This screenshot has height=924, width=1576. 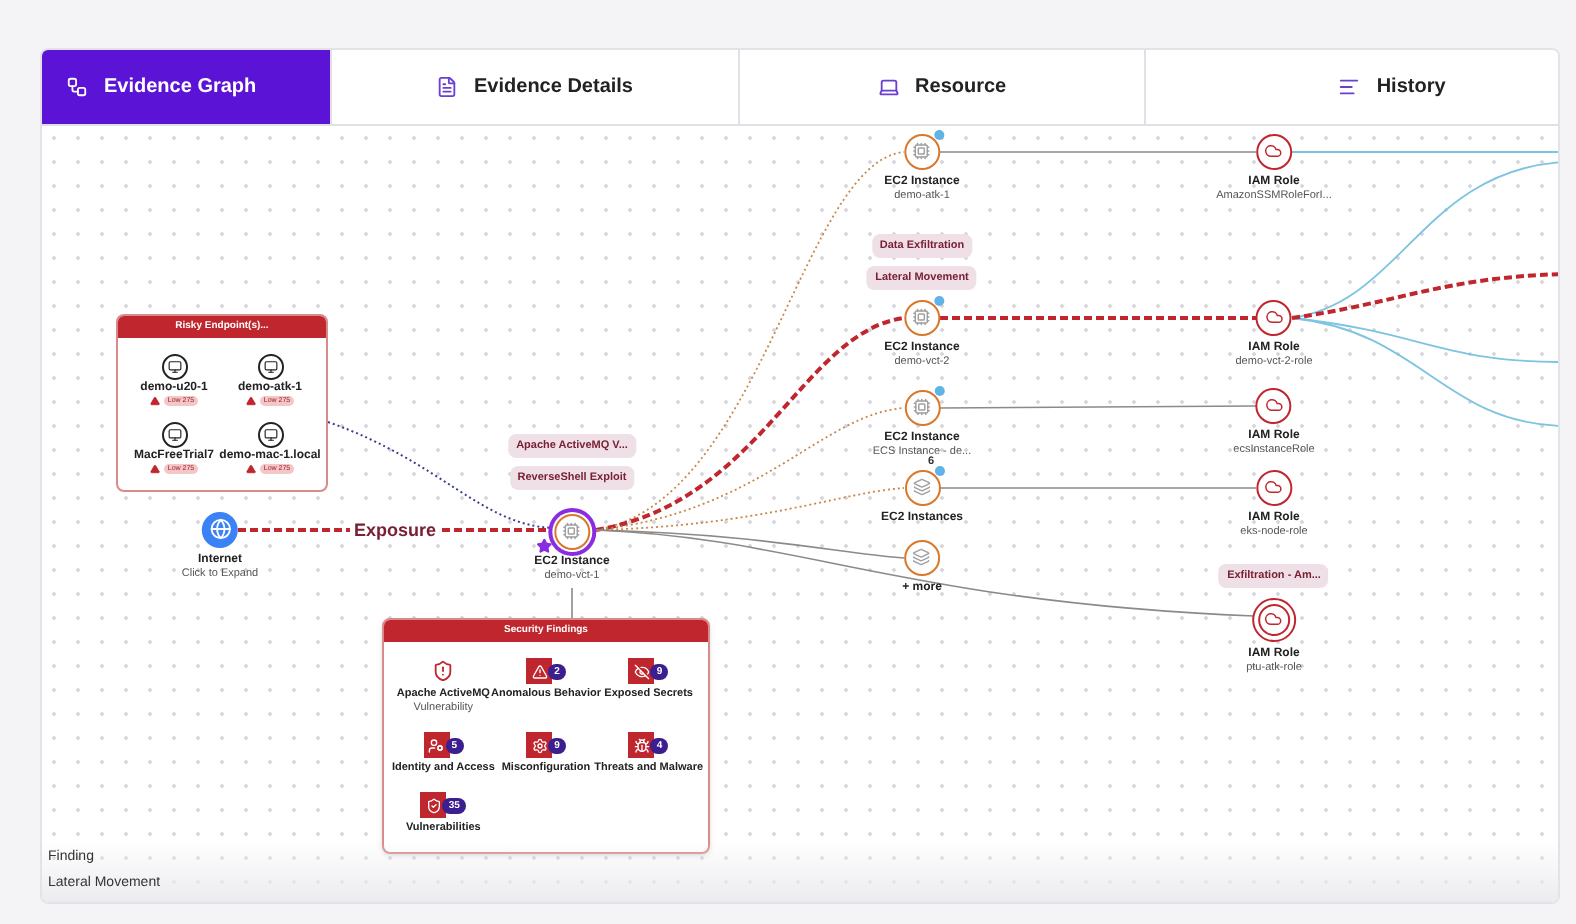 I want to click on gear-icon, so click(x=539, y=745).